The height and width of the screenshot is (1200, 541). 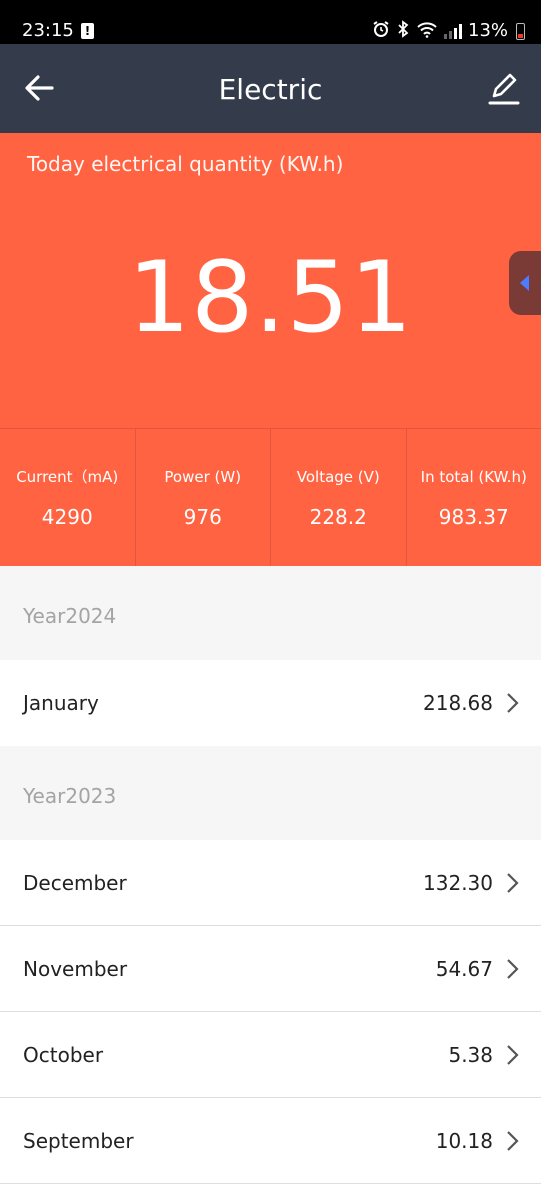 I want to click on stat-label: Voltage (V), so click(x=338, y=477).